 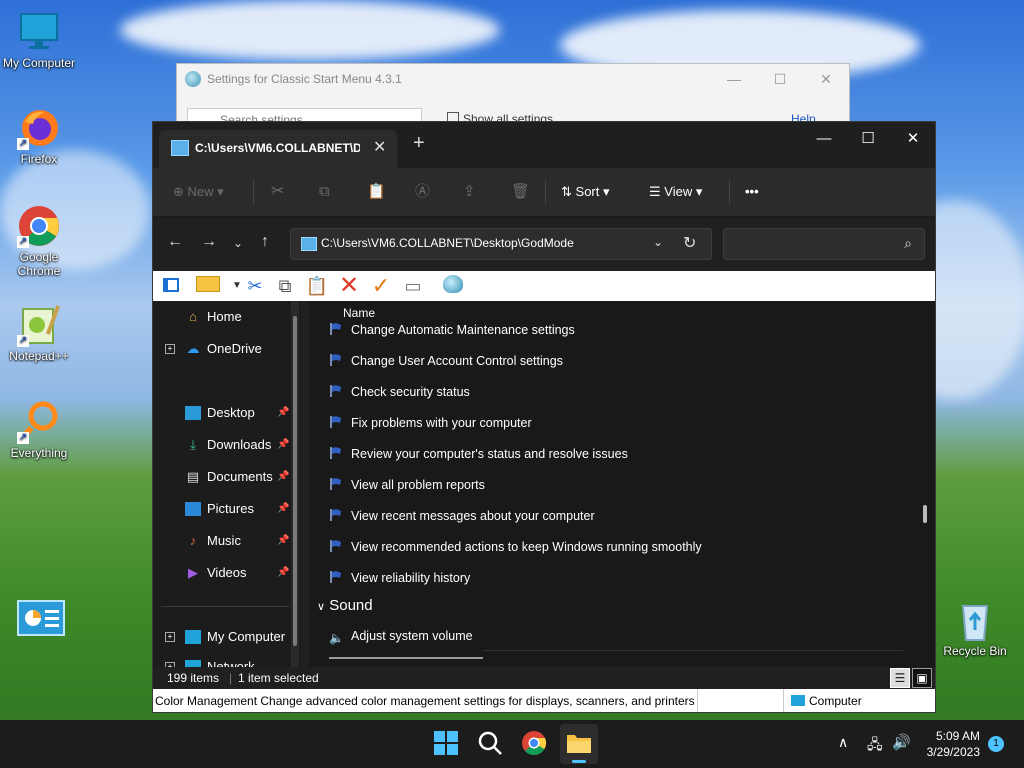 I want to click on forward-arrow-icon: →, so click(x=209, y=242).